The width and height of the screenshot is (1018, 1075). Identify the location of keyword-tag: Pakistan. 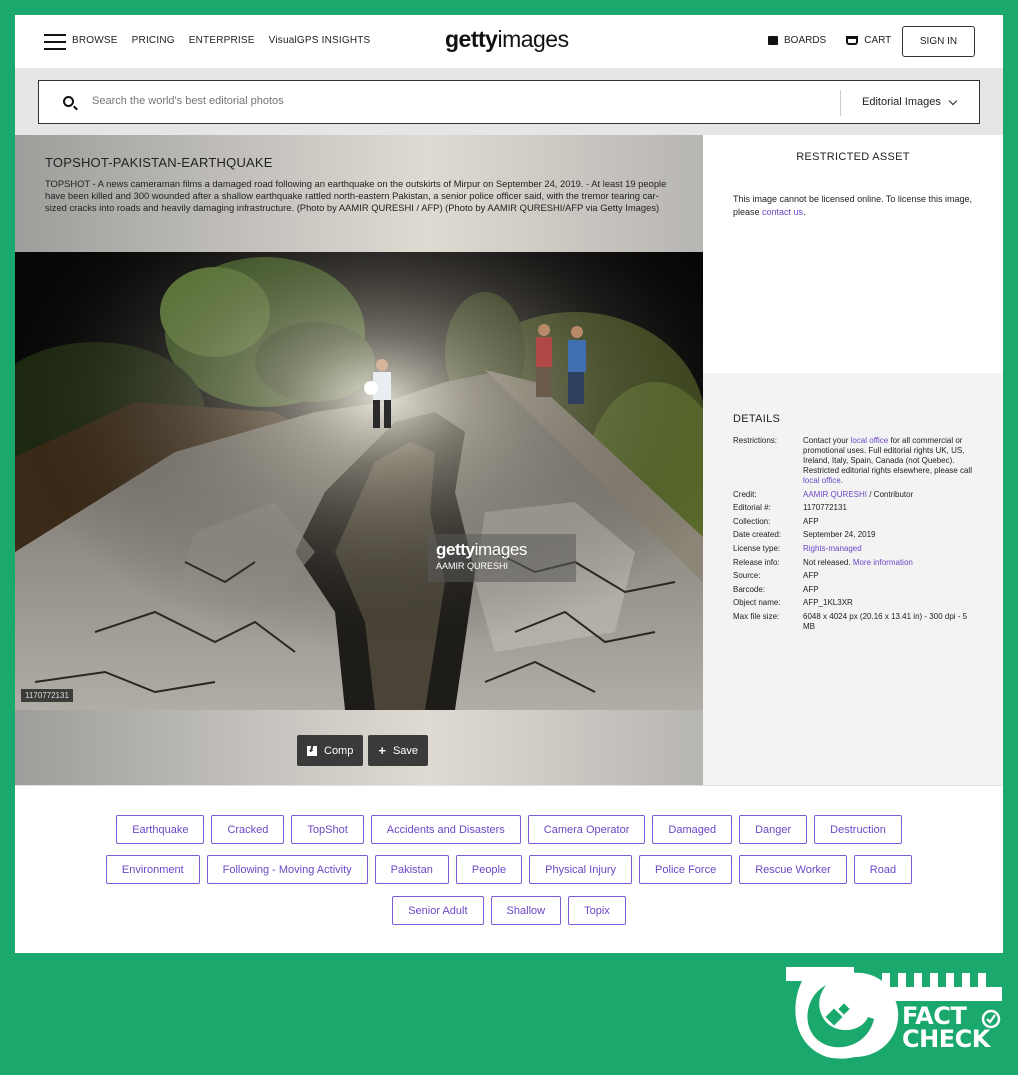
(411, 869).